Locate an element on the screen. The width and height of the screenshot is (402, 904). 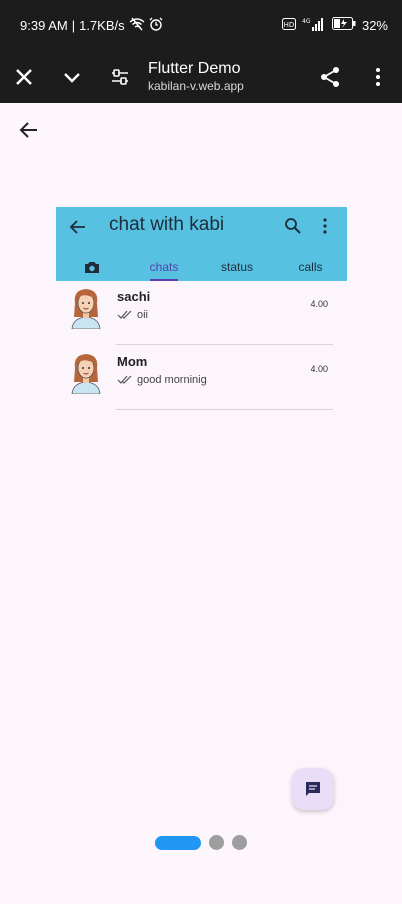
status-bar: 9:39 AM | 1.7KB/s HD 4G 32% is located at coordinates (201, 25).